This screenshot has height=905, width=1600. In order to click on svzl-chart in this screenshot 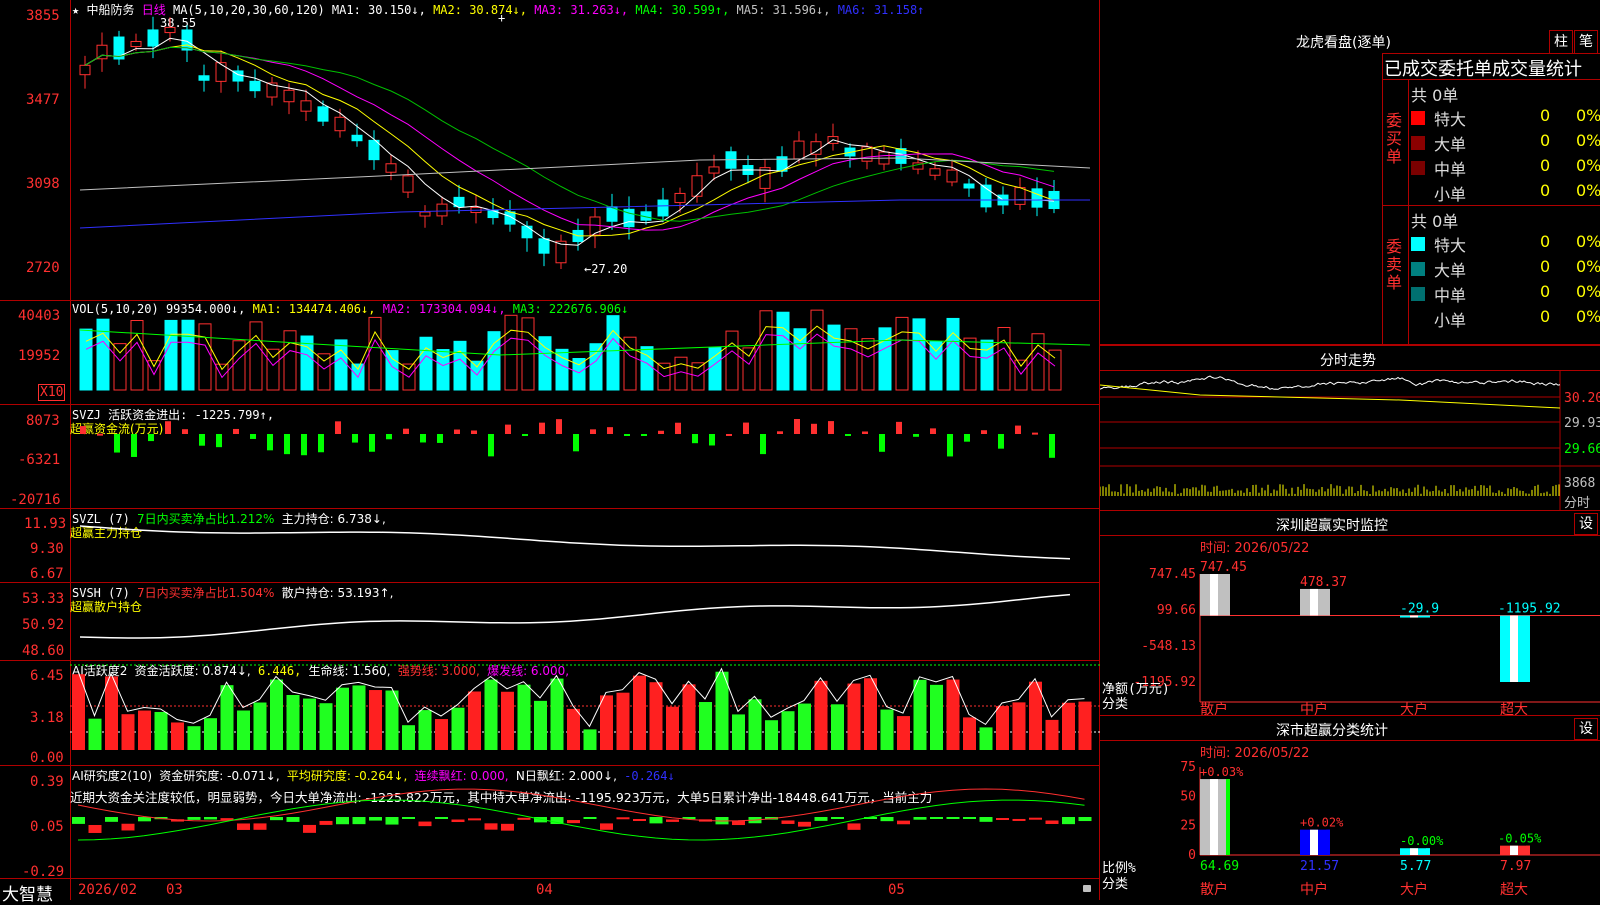, I will do `click(550, 545)`.